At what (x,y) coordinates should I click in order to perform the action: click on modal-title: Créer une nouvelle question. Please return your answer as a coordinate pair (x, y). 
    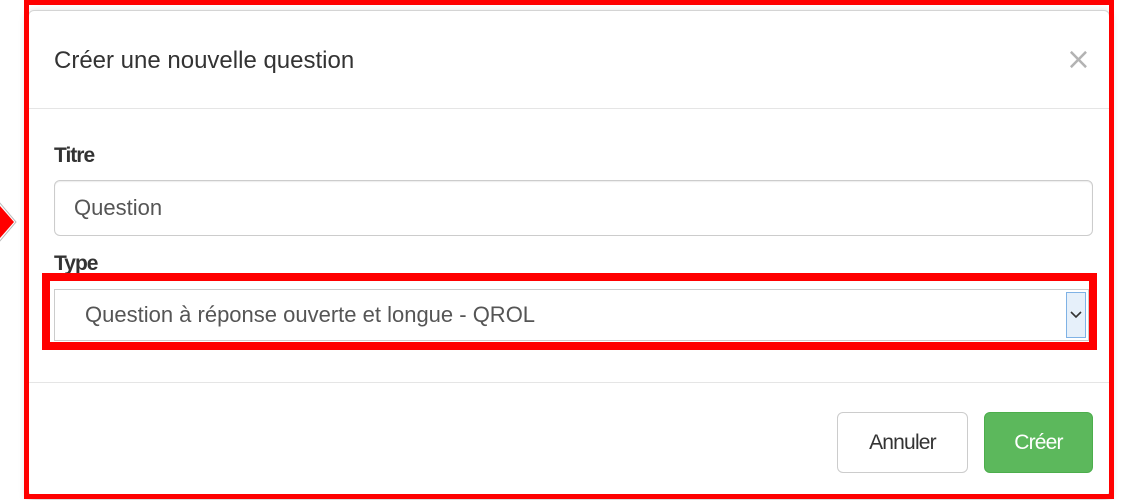
    Looking at the image, I should click on (204, 60).